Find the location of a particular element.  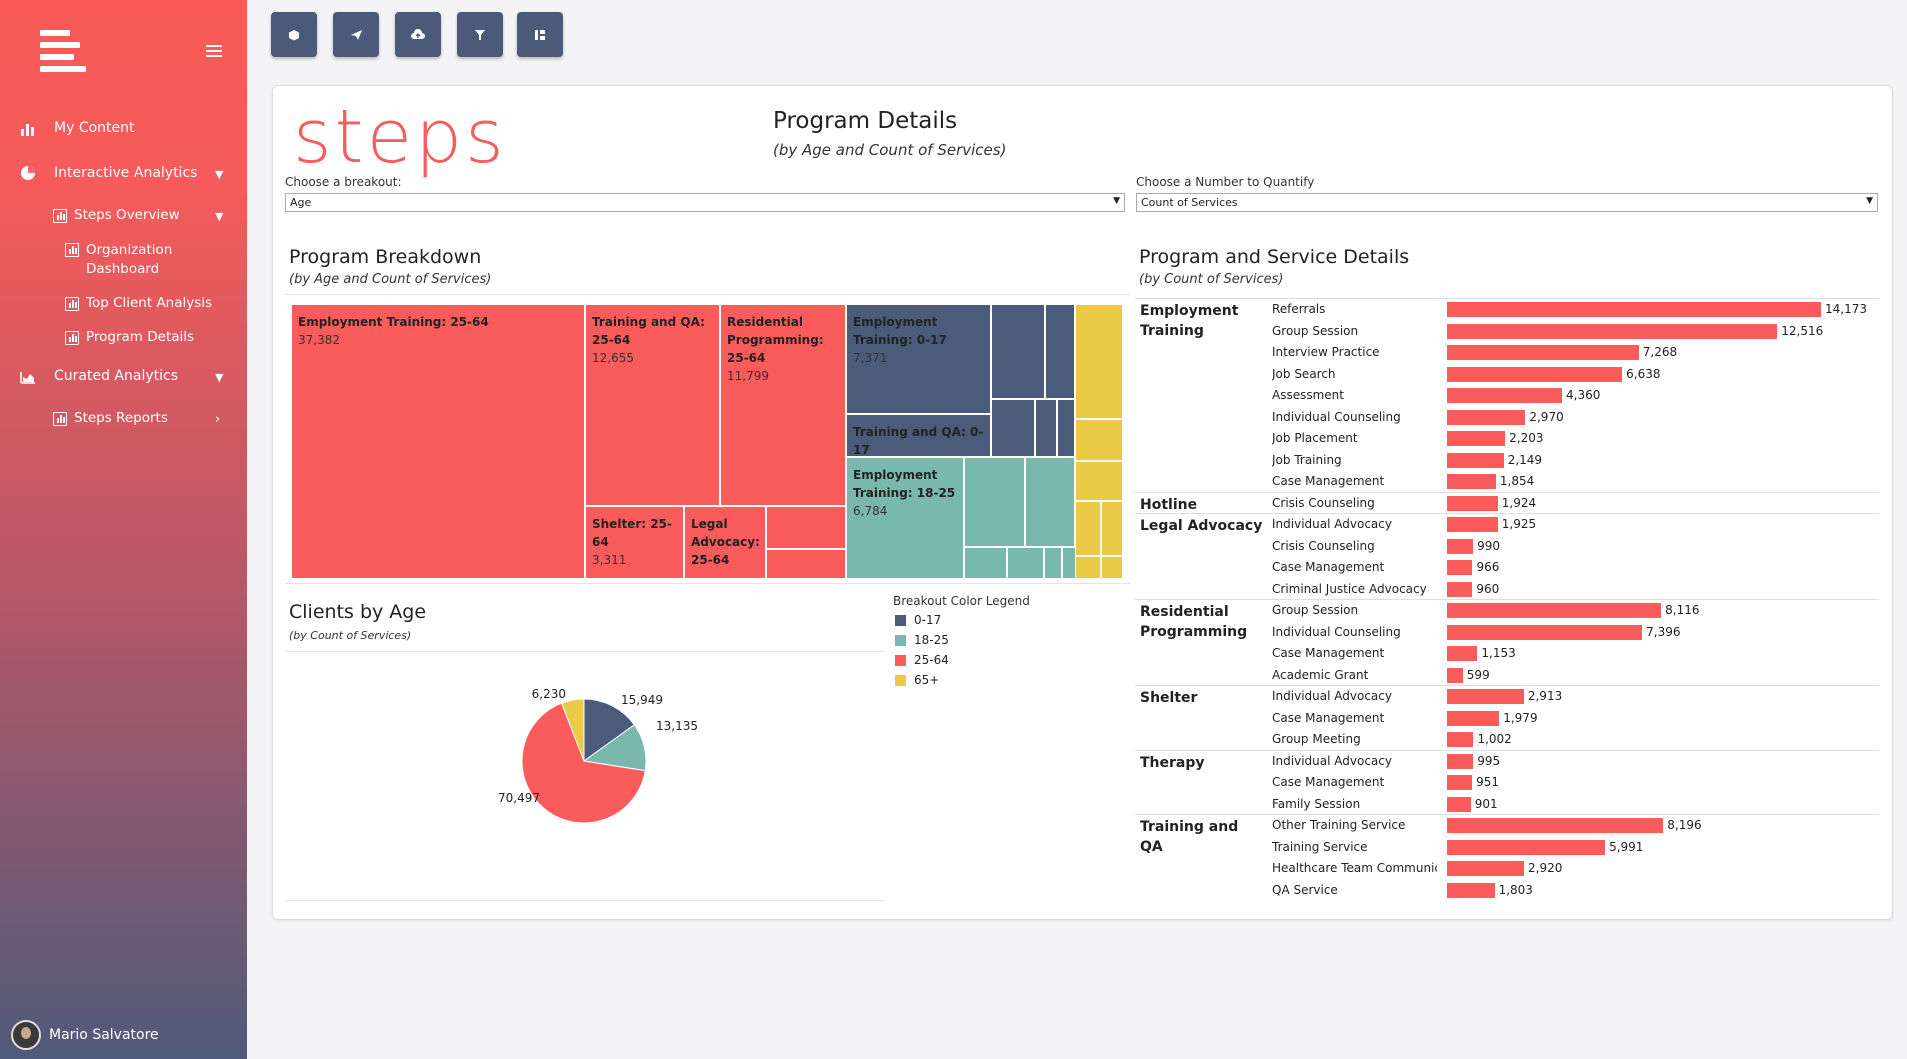

sidebar-item-organization-dashboard: Organization Dashboard is located at coordinates (125, 260).